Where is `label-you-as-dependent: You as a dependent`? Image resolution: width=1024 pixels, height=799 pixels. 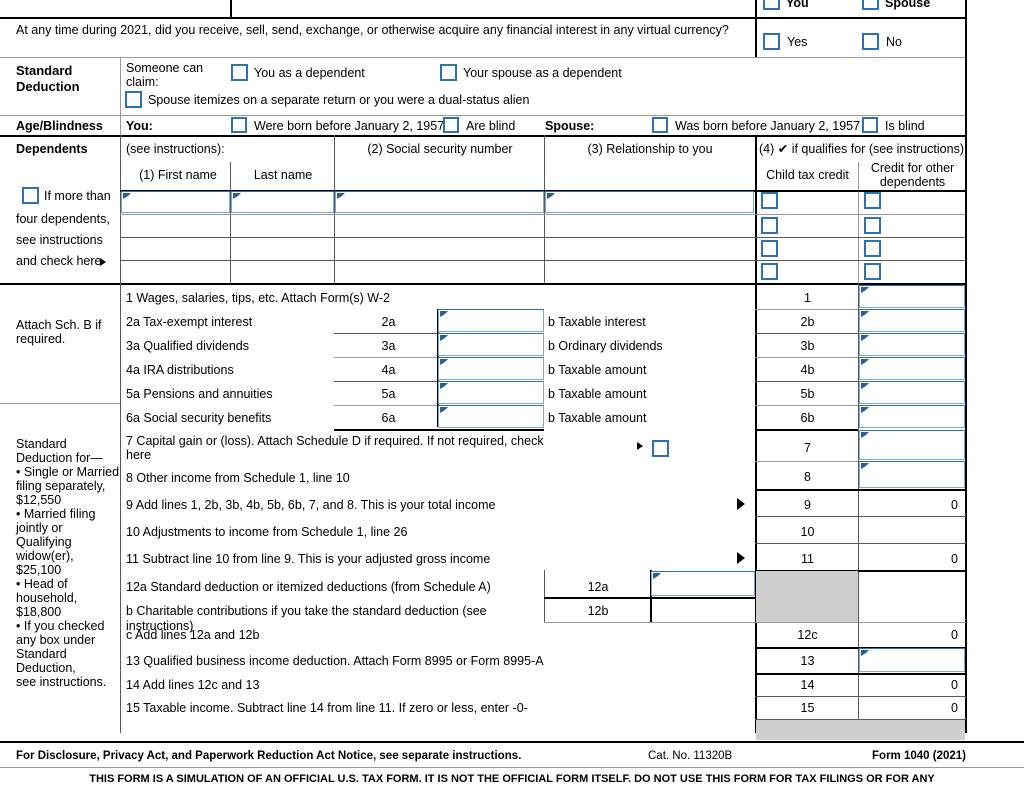
label-you-as-dependent: You as a dependent is located at coordinates (309, 73).